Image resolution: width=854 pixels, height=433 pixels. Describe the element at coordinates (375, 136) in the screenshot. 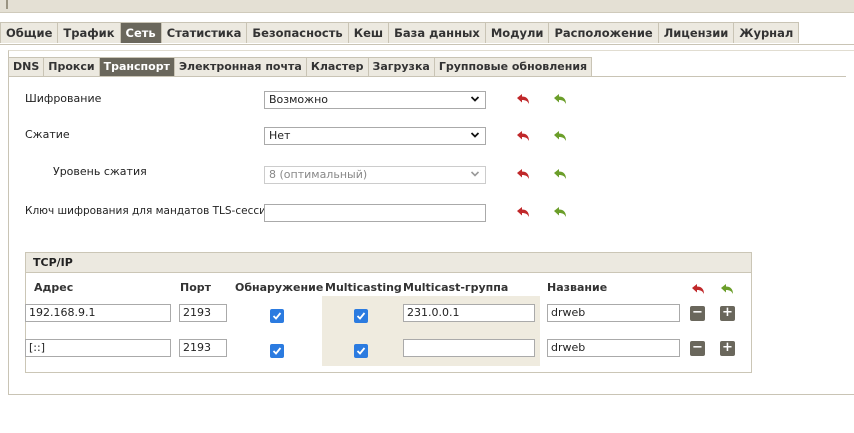

I see `compression-select: Нет` at that location.